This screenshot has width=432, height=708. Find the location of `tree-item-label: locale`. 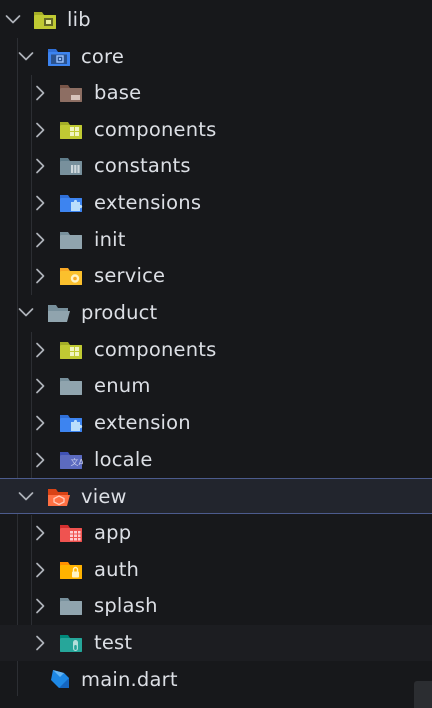

tree-item-label: locale is located at coordinates (123, 459).